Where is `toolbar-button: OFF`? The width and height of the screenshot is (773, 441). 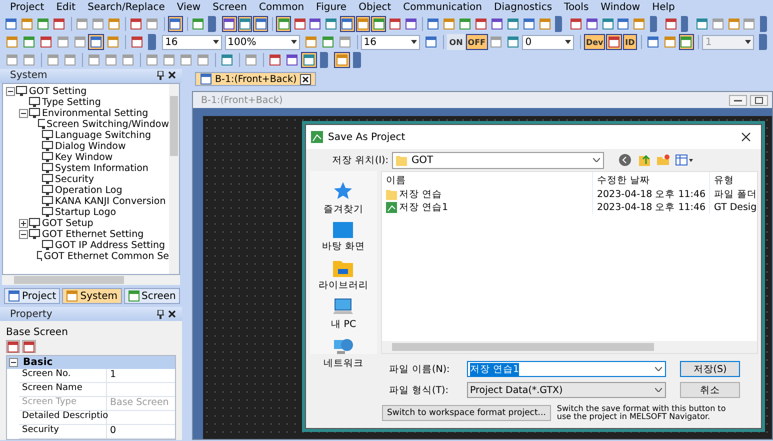
toolbar-button: OFF is located at coordinates (477, 42).